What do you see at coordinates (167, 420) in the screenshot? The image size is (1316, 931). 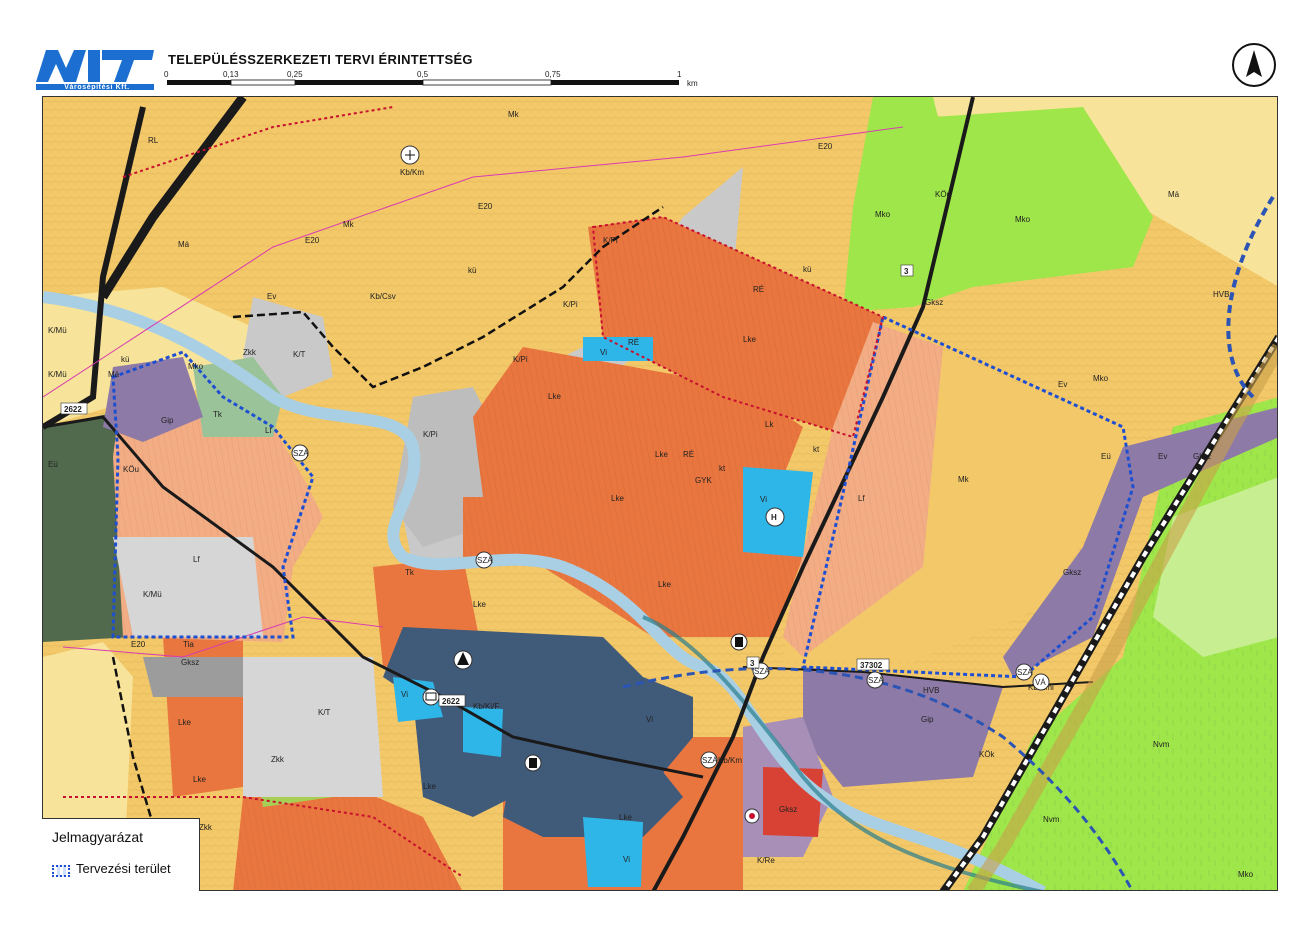 I see `label-gip-1: Gip` at bounding box center [167, 420].